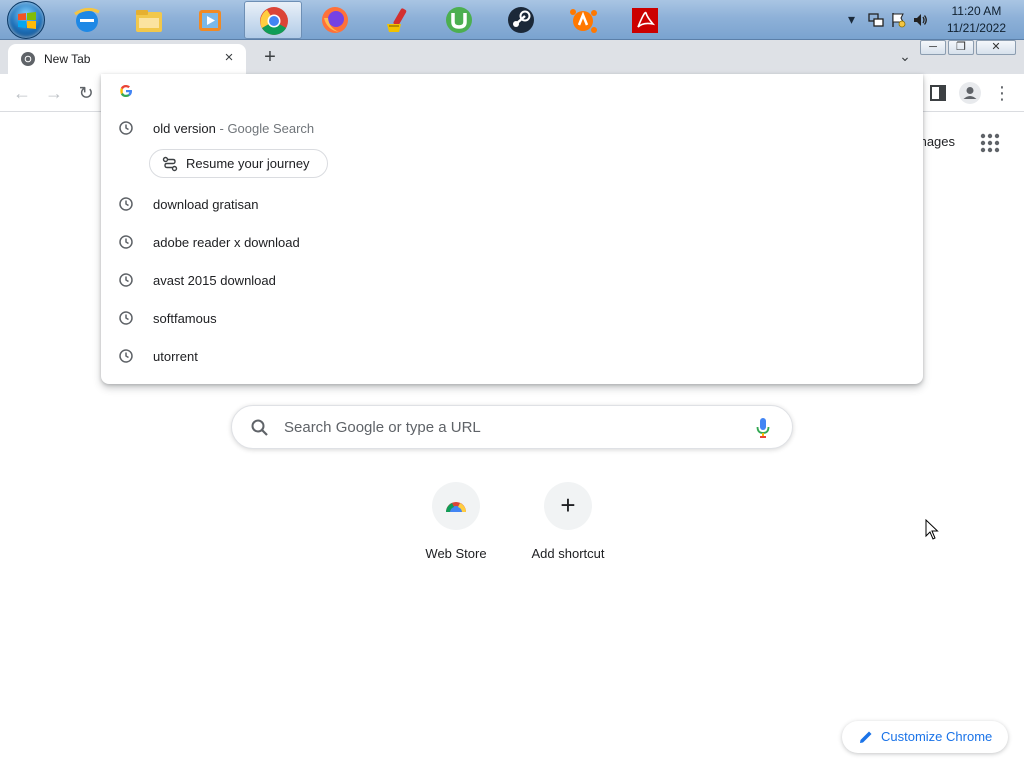 Image resolution: width=1024 pixels, height=768 pixels. What do you see at coordinates (259, 427) in the screenshot?
I see `search-icon` at bounding box center [259, 427].